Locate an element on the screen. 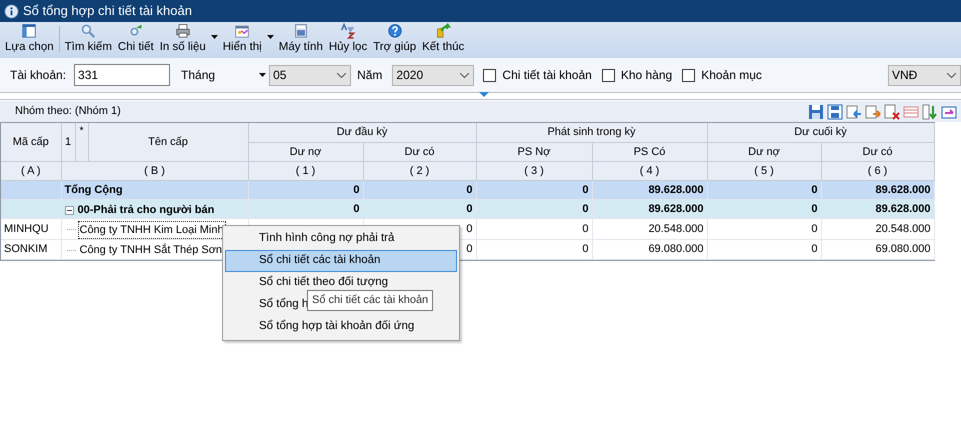 This screenshot has height=442, width=961. column-header: Tên cấp is located at coordinates (168, 142).